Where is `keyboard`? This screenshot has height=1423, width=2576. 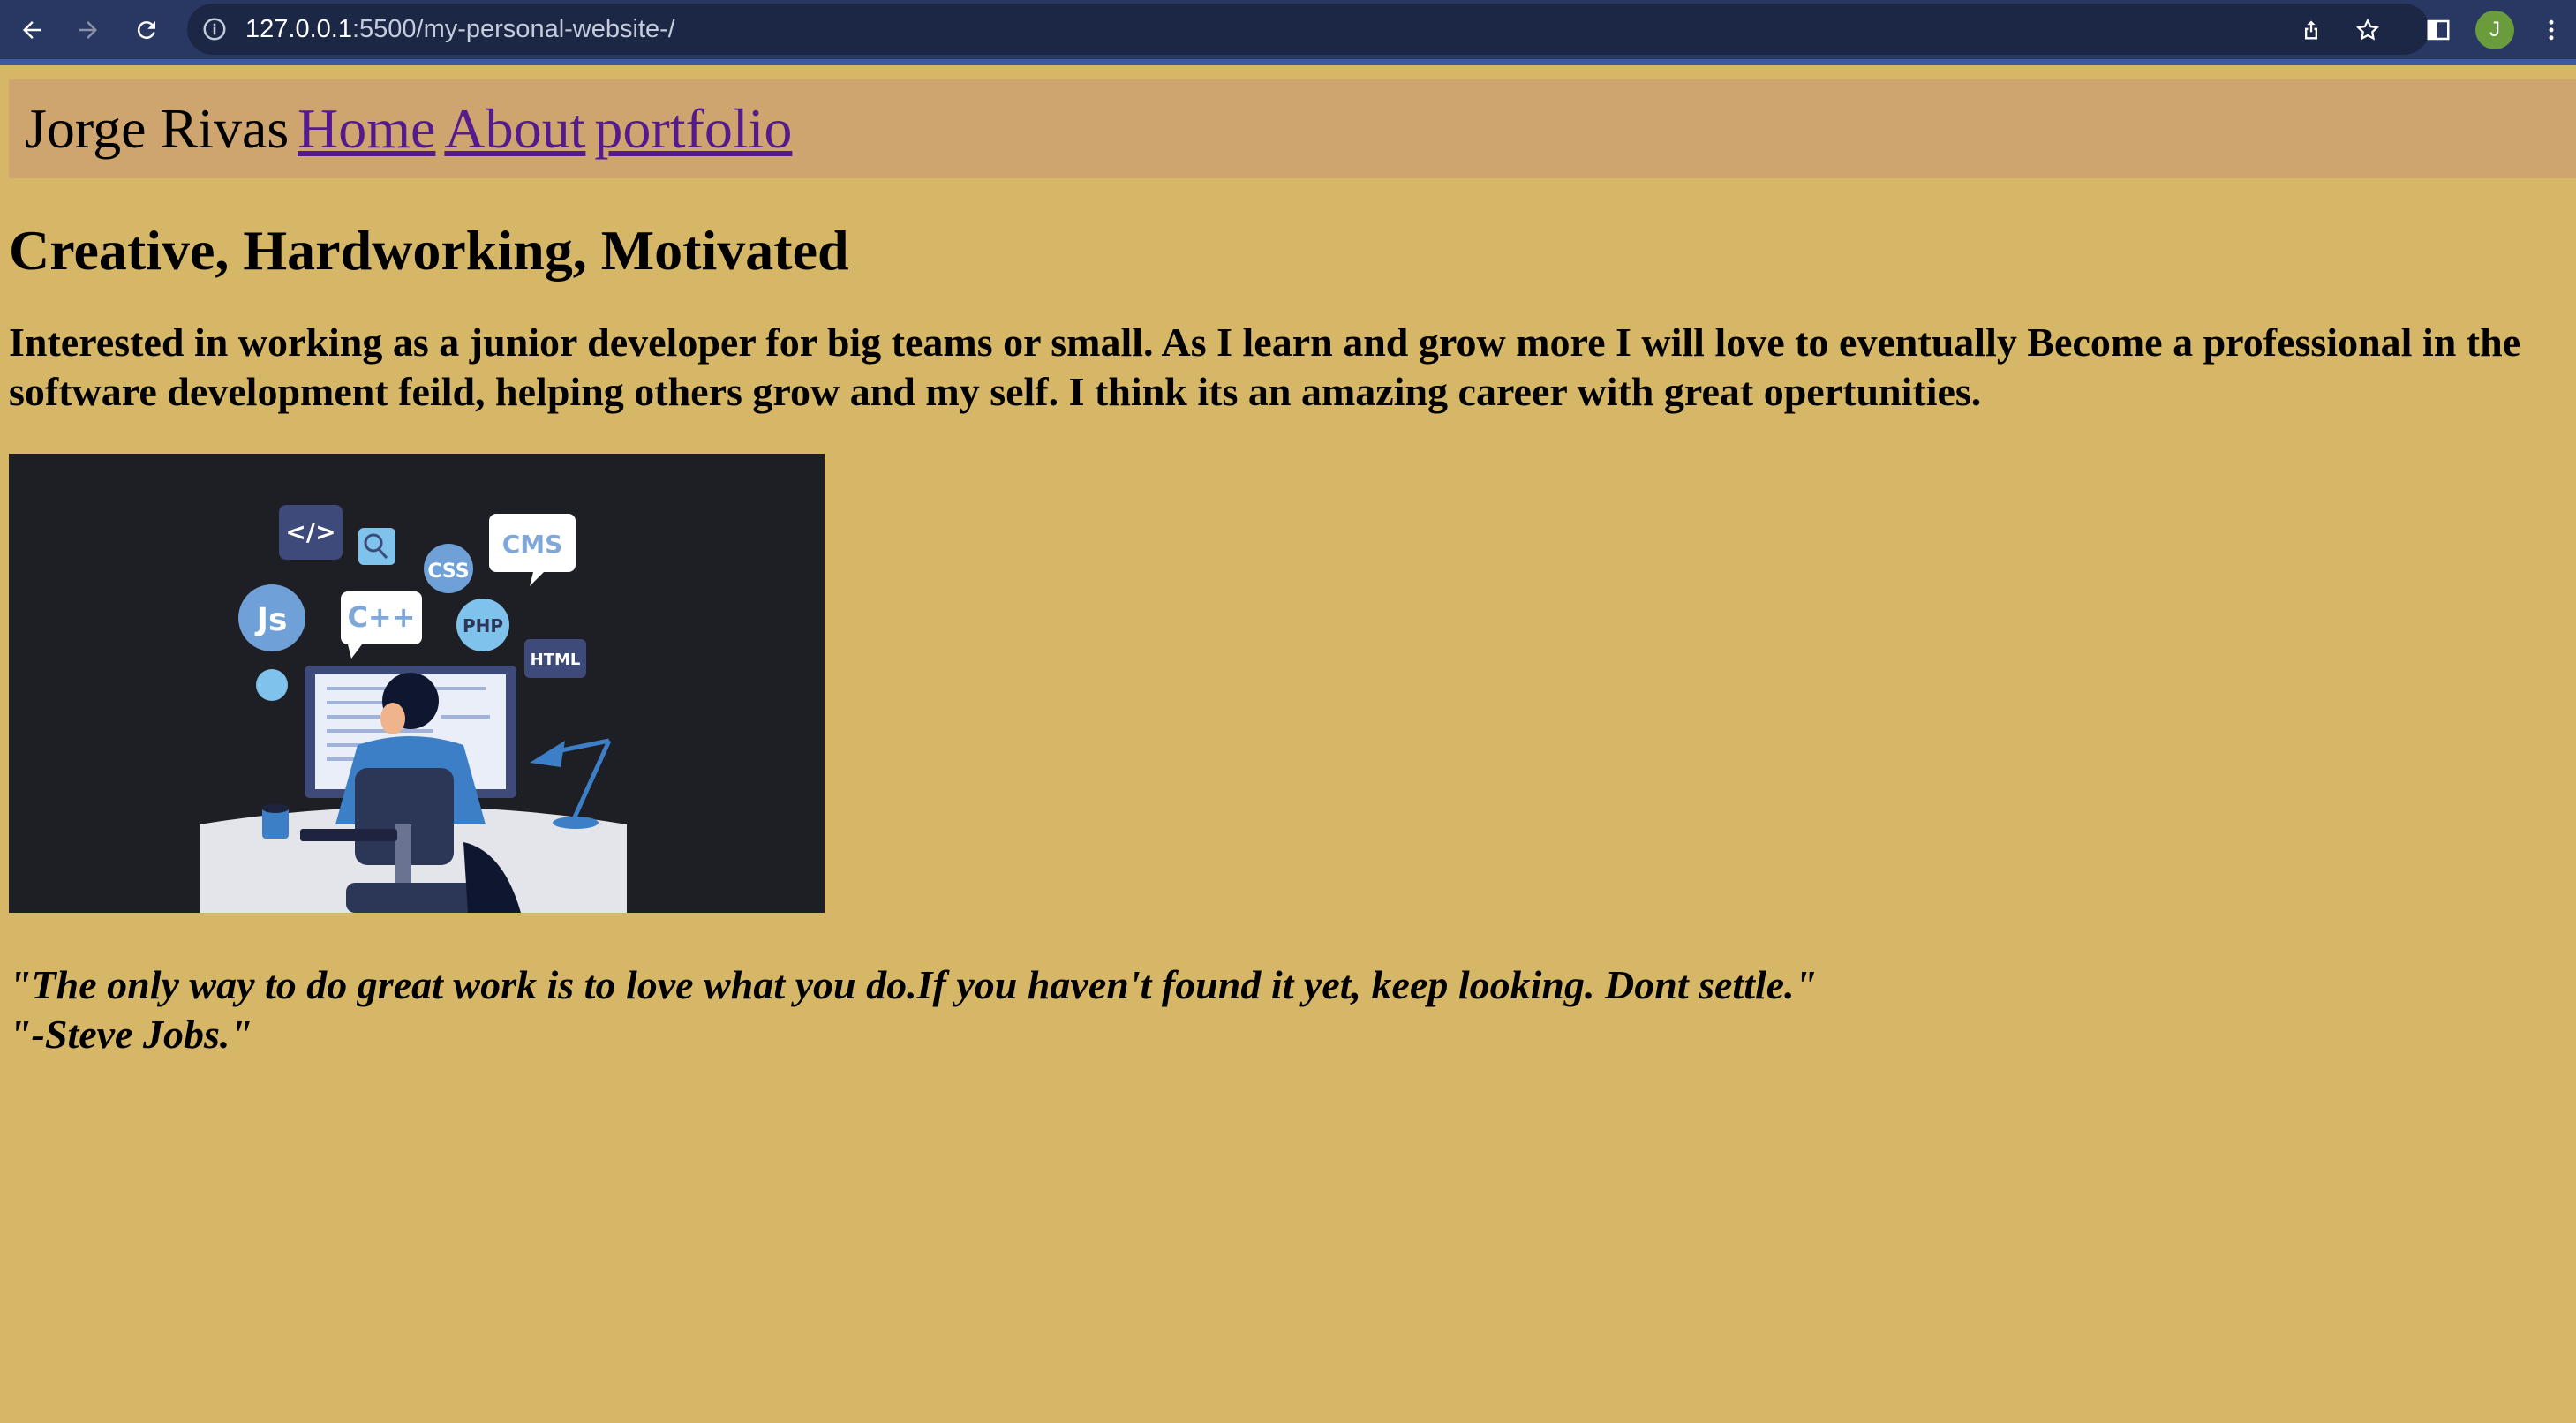
keyboard is located at coordinates (349, 835).